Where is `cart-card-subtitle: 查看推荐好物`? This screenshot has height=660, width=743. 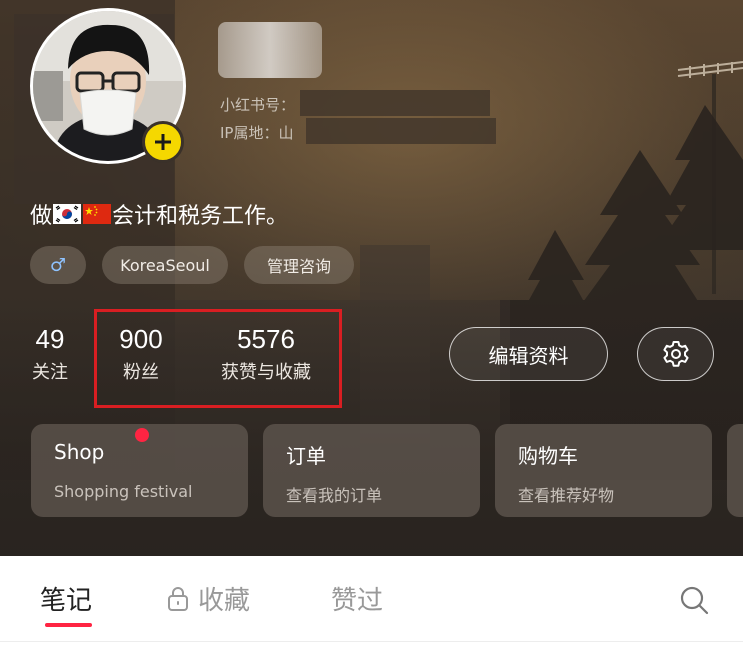 cart-card-subtitle: 查看推荐好物 is located at coordinates (566, 495).